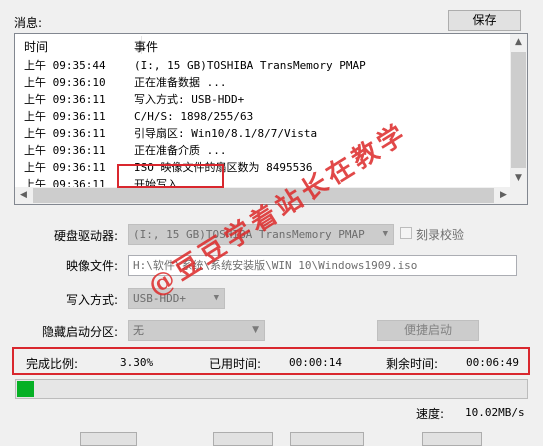 The width and height of the screenshot is (543, 446). What do you see at coordinates (315, 362) in the screenshot?
I see `elapsed-value: 00:00:14` at bounding box center [315, 362].